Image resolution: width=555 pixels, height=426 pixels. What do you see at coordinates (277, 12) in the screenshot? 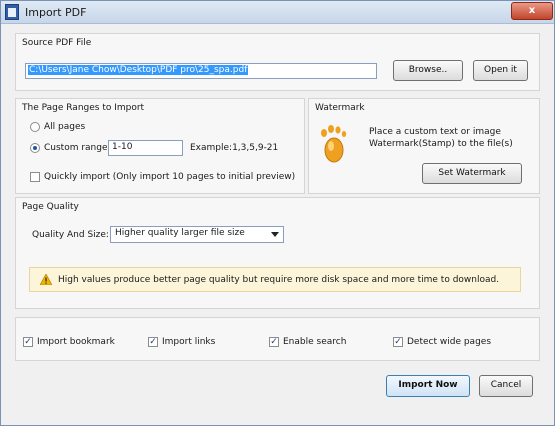
I see `title-bar: Import PDF x` at bounding box center [277, 12].